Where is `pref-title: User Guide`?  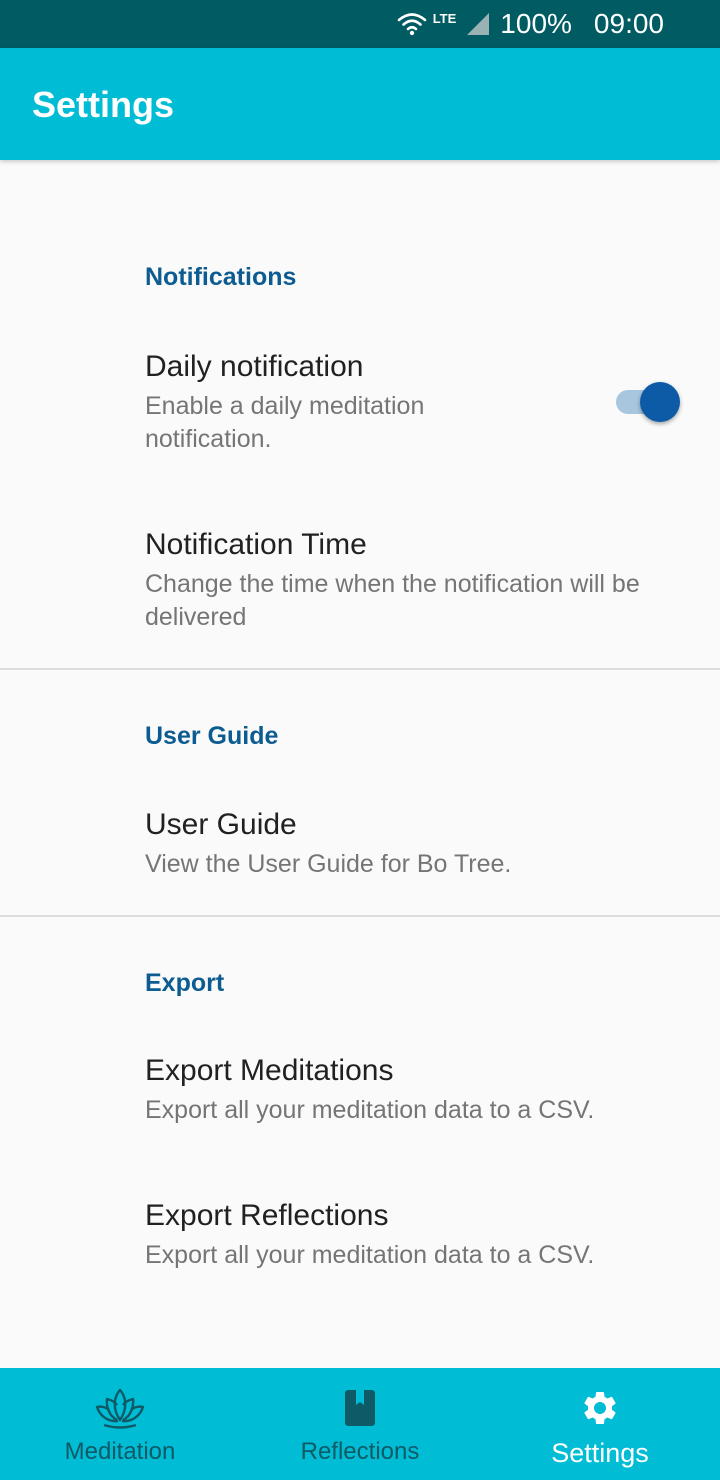 pref-title: User Guide is located at coordinates (221, 824).